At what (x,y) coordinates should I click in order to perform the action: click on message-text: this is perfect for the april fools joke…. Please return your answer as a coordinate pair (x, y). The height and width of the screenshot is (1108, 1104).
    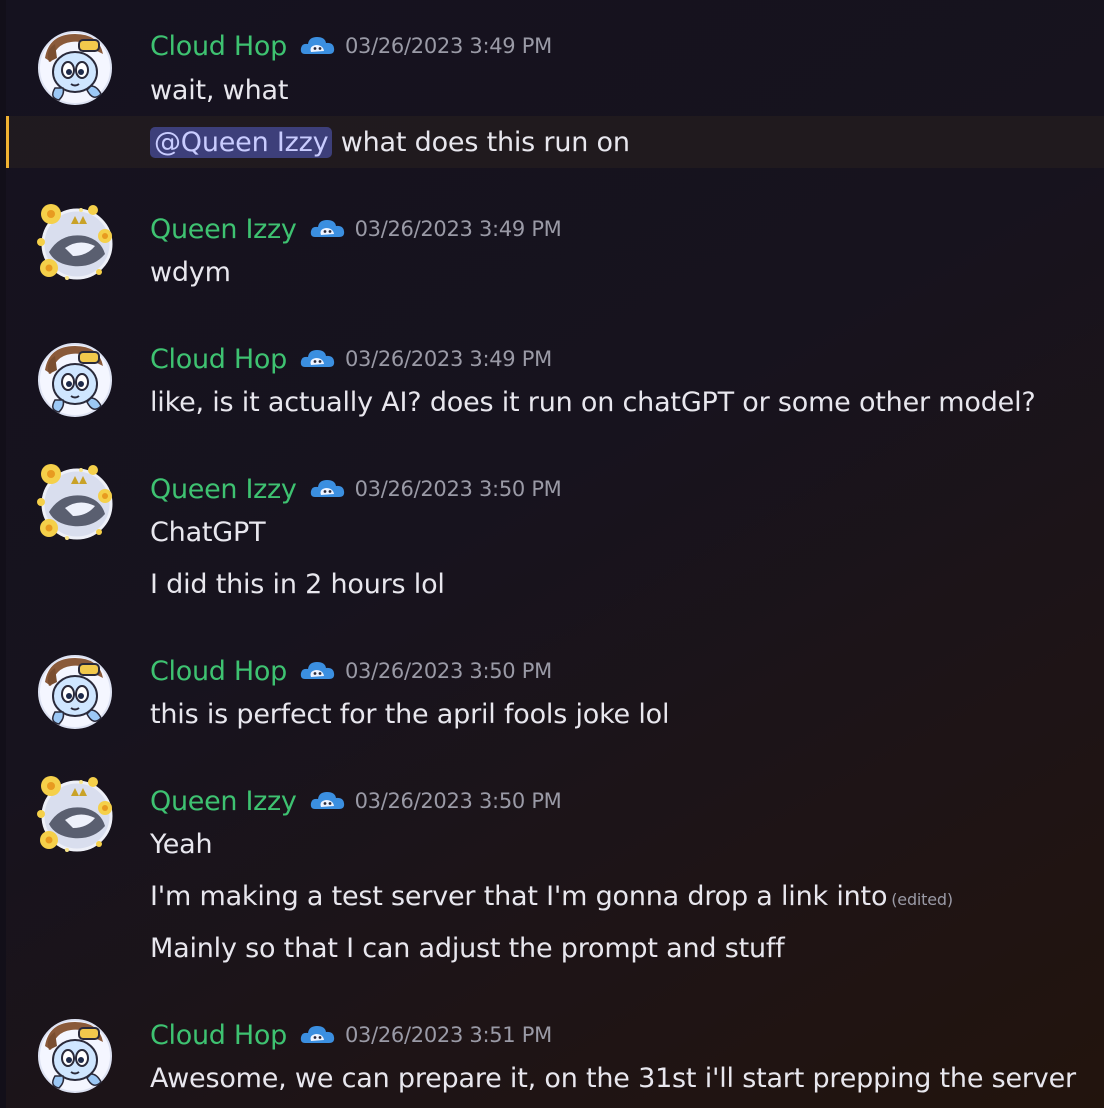
    Looking at the image, I should click on (410, 714).